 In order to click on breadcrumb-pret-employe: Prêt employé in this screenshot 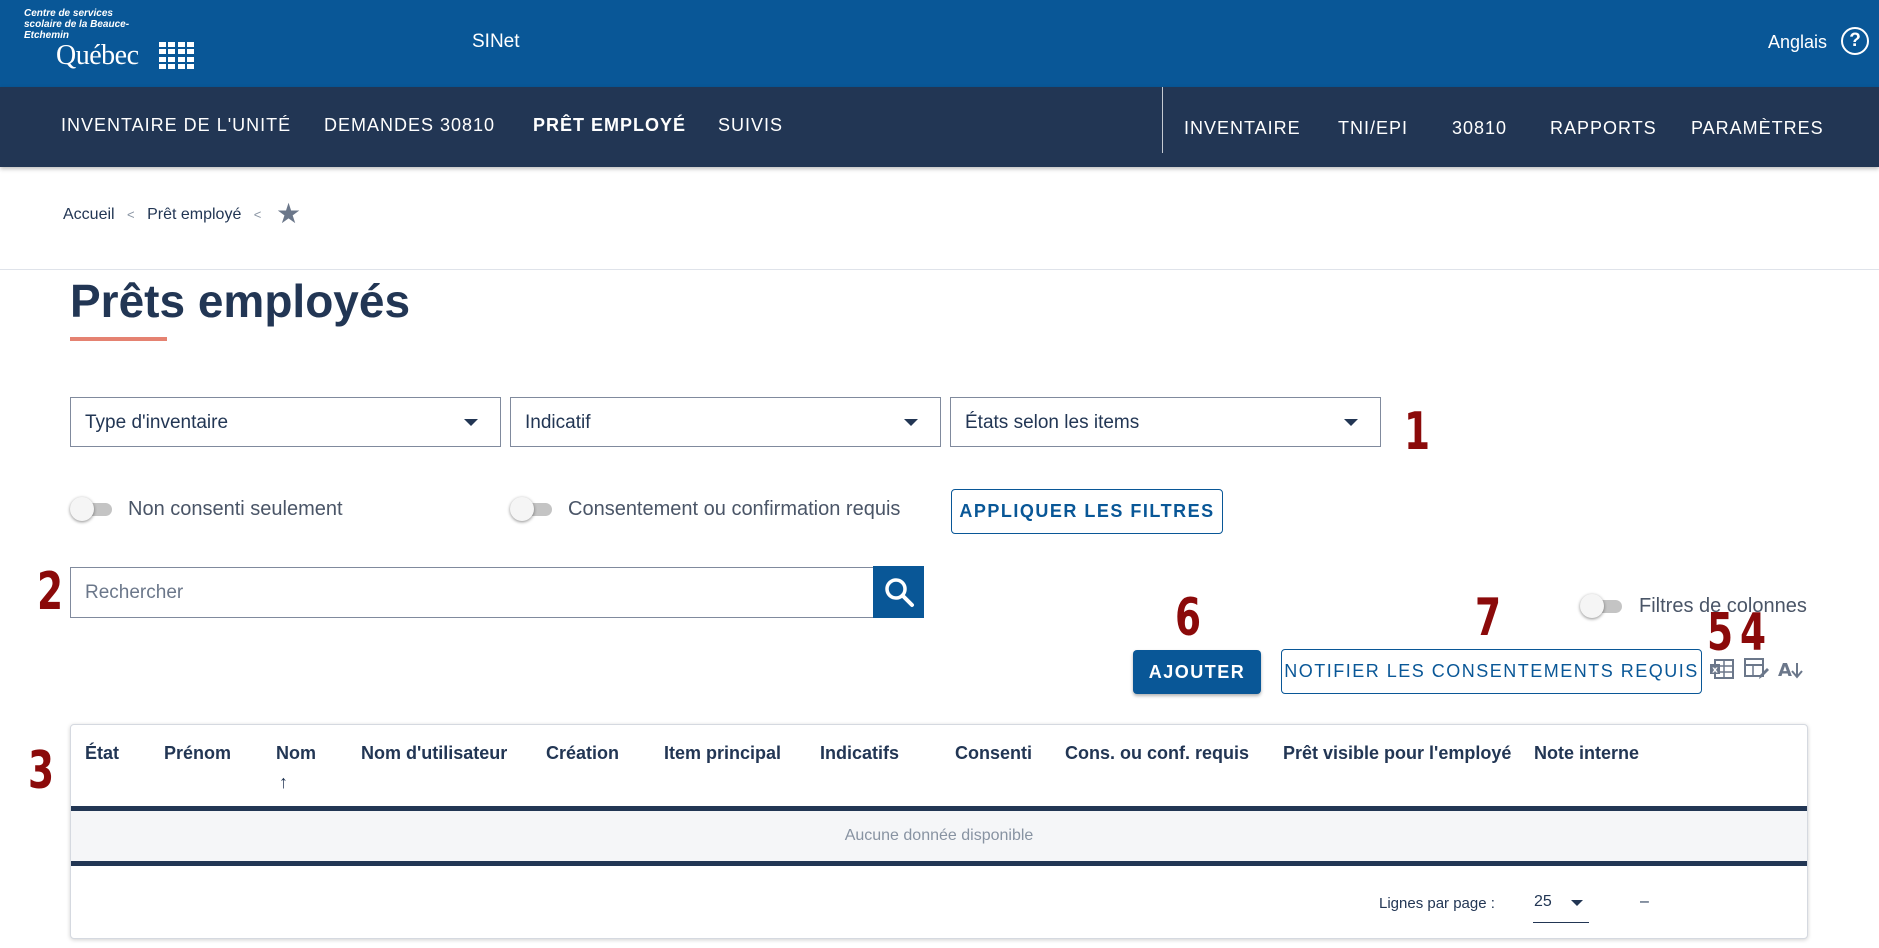, I will do `click(194, 214)`.